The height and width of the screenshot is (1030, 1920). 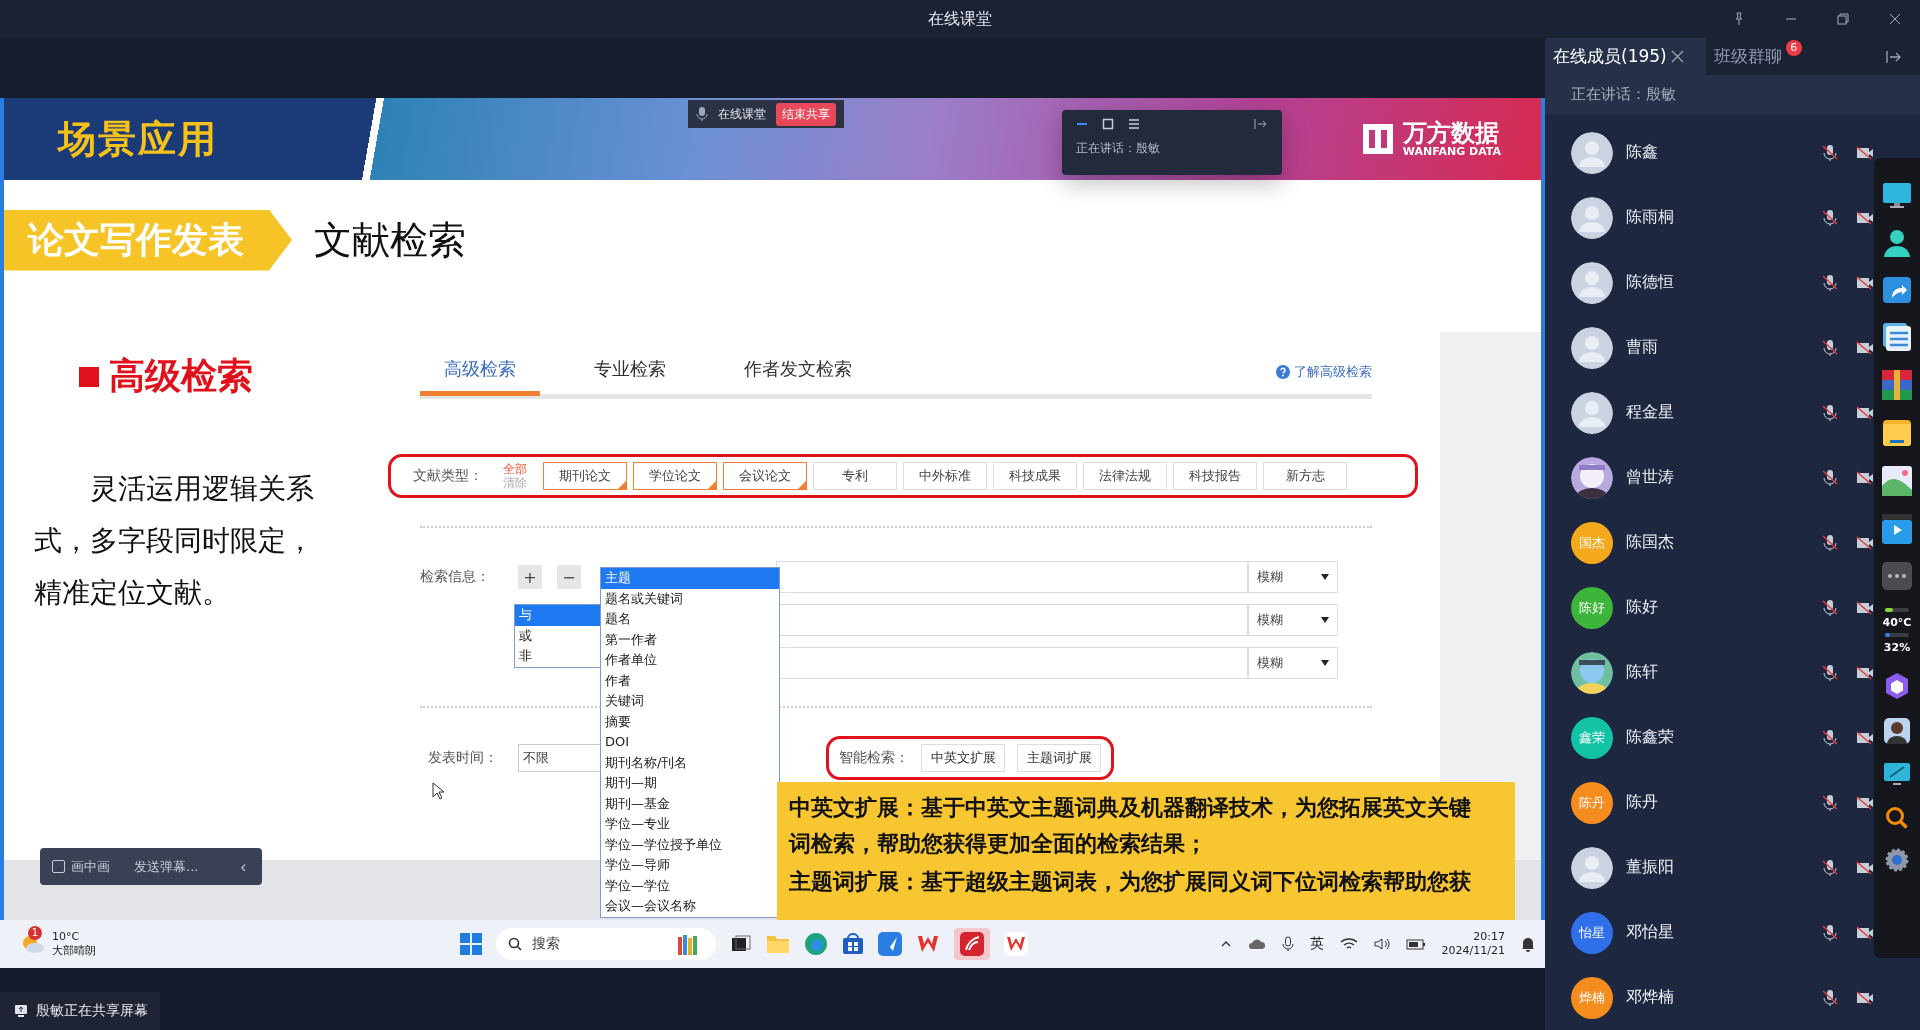 I want to click on dropdown-option: 作者单位, so click(x=690, y=660).